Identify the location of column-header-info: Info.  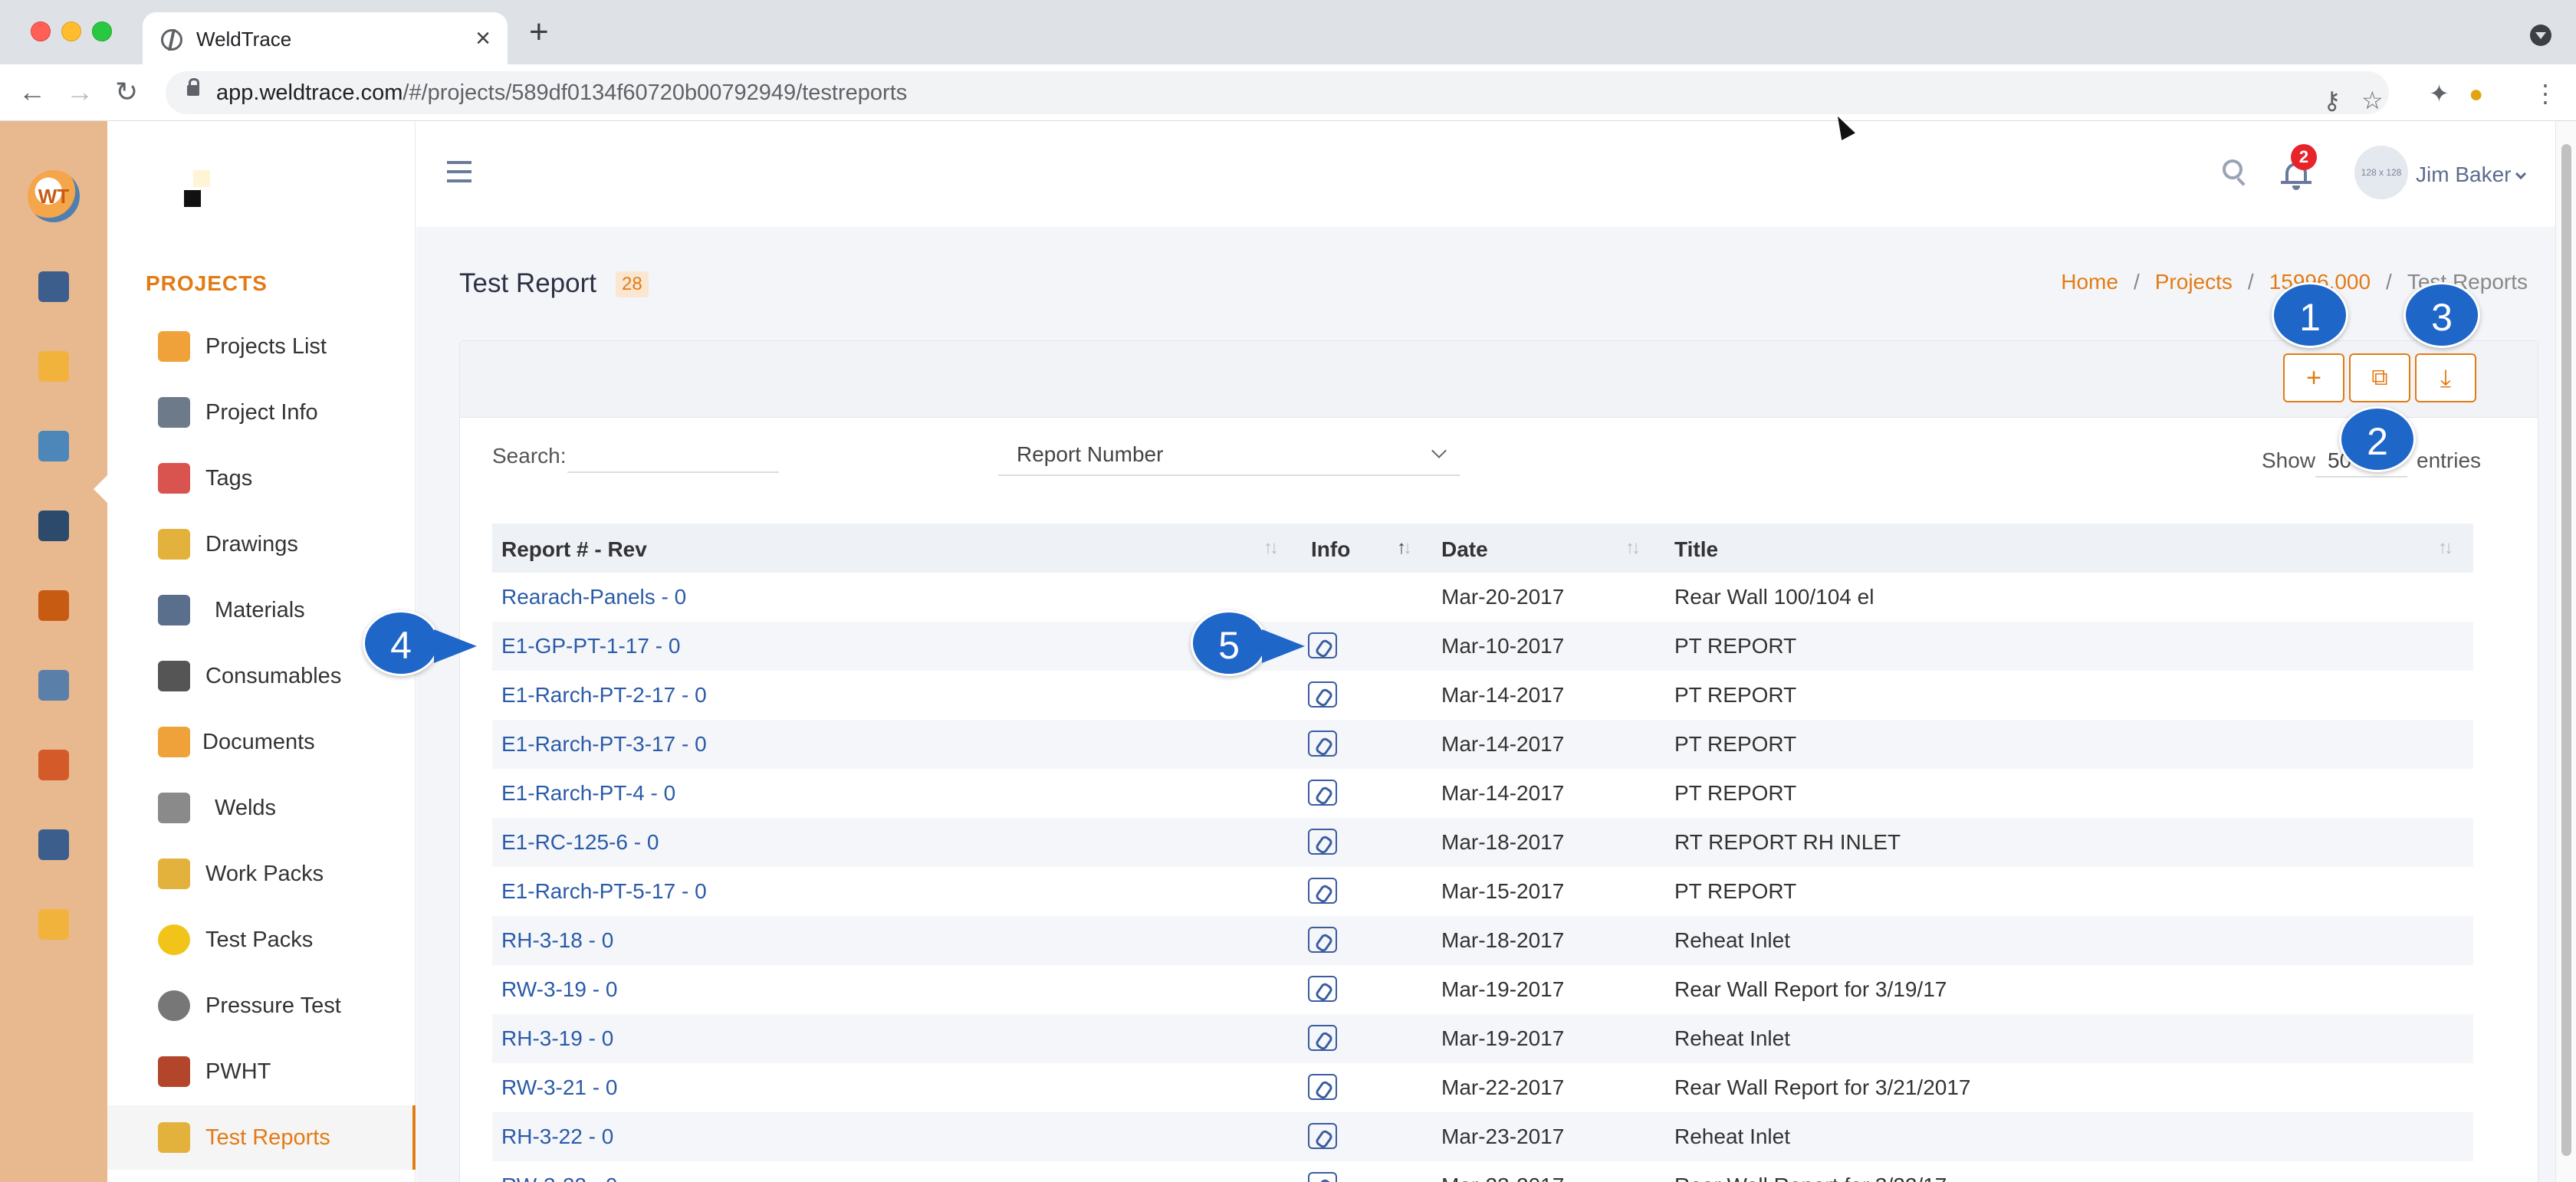
(1331, 549).